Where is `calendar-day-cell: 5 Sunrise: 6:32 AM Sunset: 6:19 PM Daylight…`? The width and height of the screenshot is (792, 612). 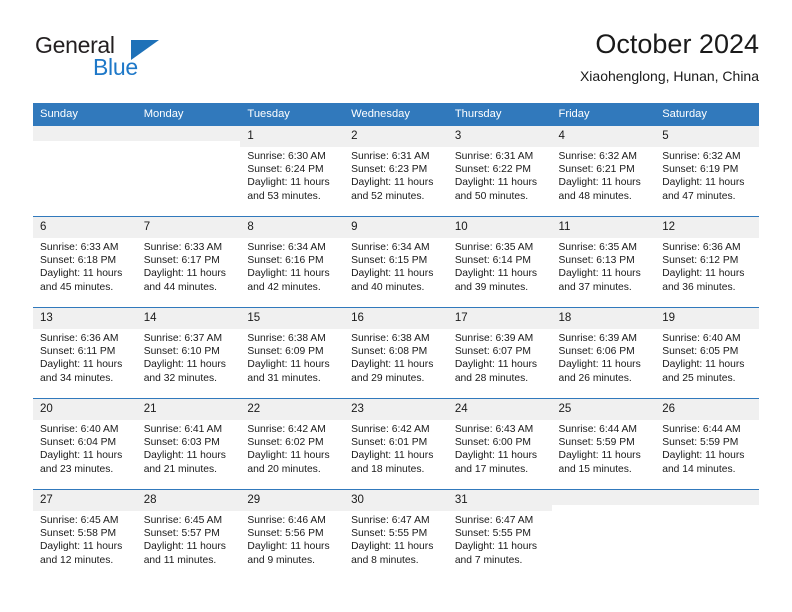
calendar-day-cell: 5 Sunrise: 6:32 AM Sunset: 6:19 PM Daylight… is located at coordinates (707, 171).